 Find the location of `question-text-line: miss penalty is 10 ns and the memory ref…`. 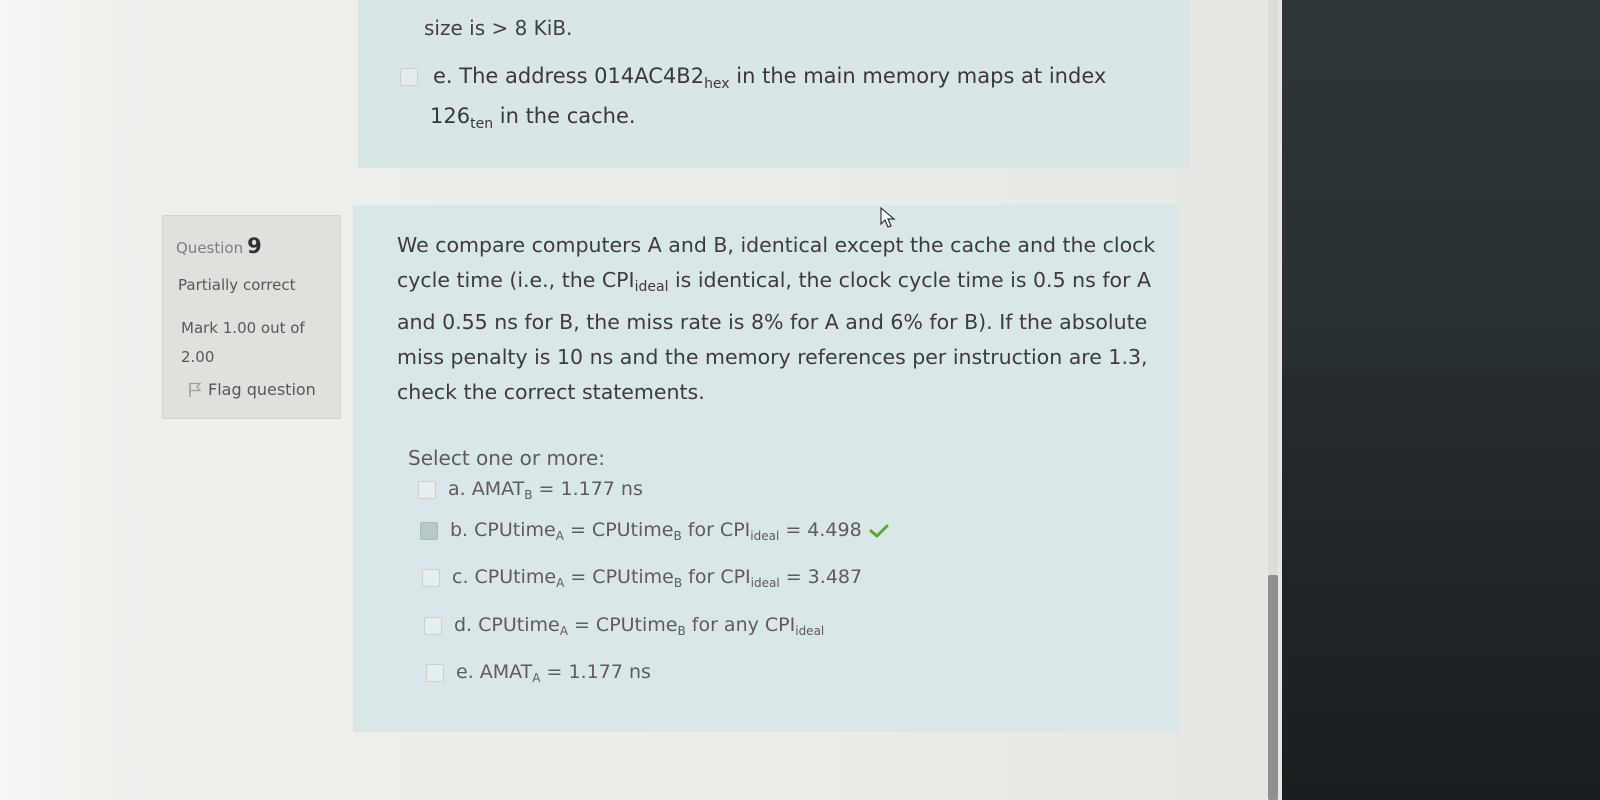

question-text-line: miss penalty is 10 ns and the memory ref… is located at coordinates (772, 357).